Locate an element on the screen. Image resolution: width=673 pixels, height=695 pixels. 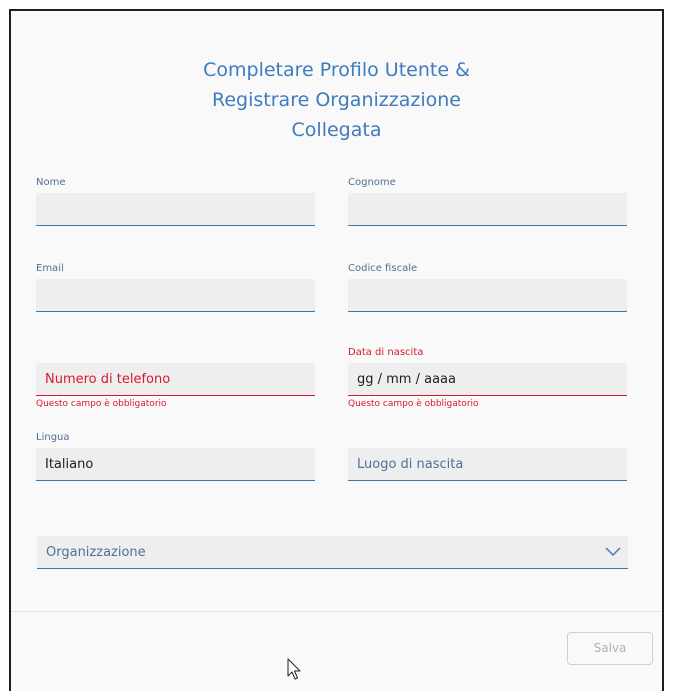
luogo-nascita-input: Luogo di nascita is located at coordinates (487, 464).